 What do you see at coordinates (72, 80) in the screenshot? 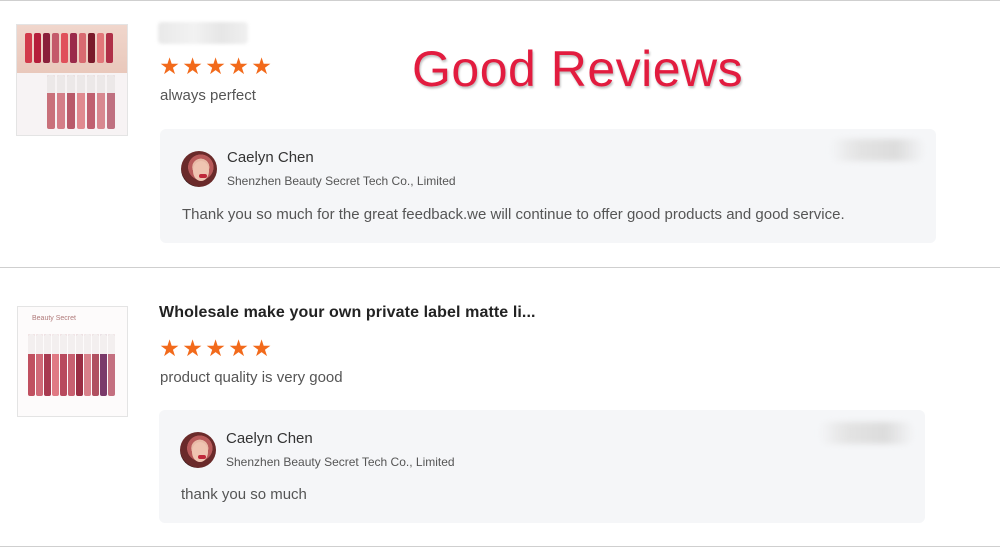
I see `product-thumbnail` at bounding box center [72, 80].